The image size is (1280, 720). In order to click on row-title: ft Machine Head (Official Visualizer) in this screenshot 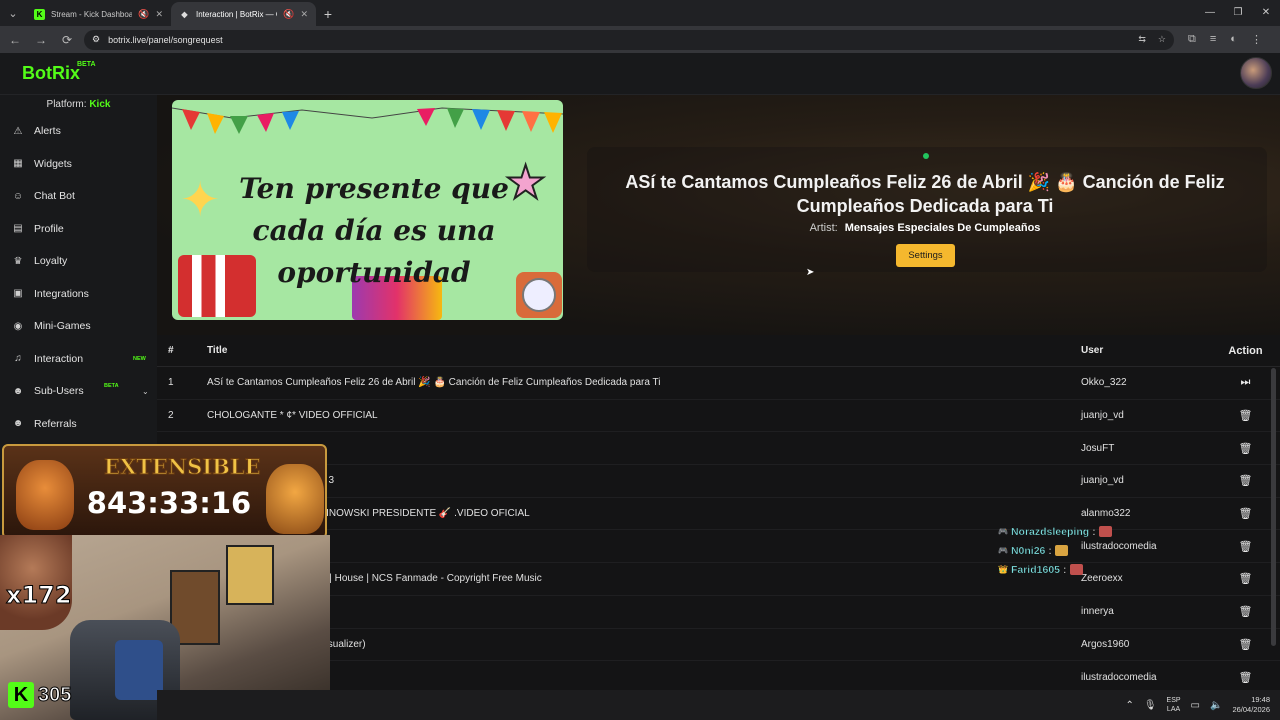, I will do `click(286, 644)`.